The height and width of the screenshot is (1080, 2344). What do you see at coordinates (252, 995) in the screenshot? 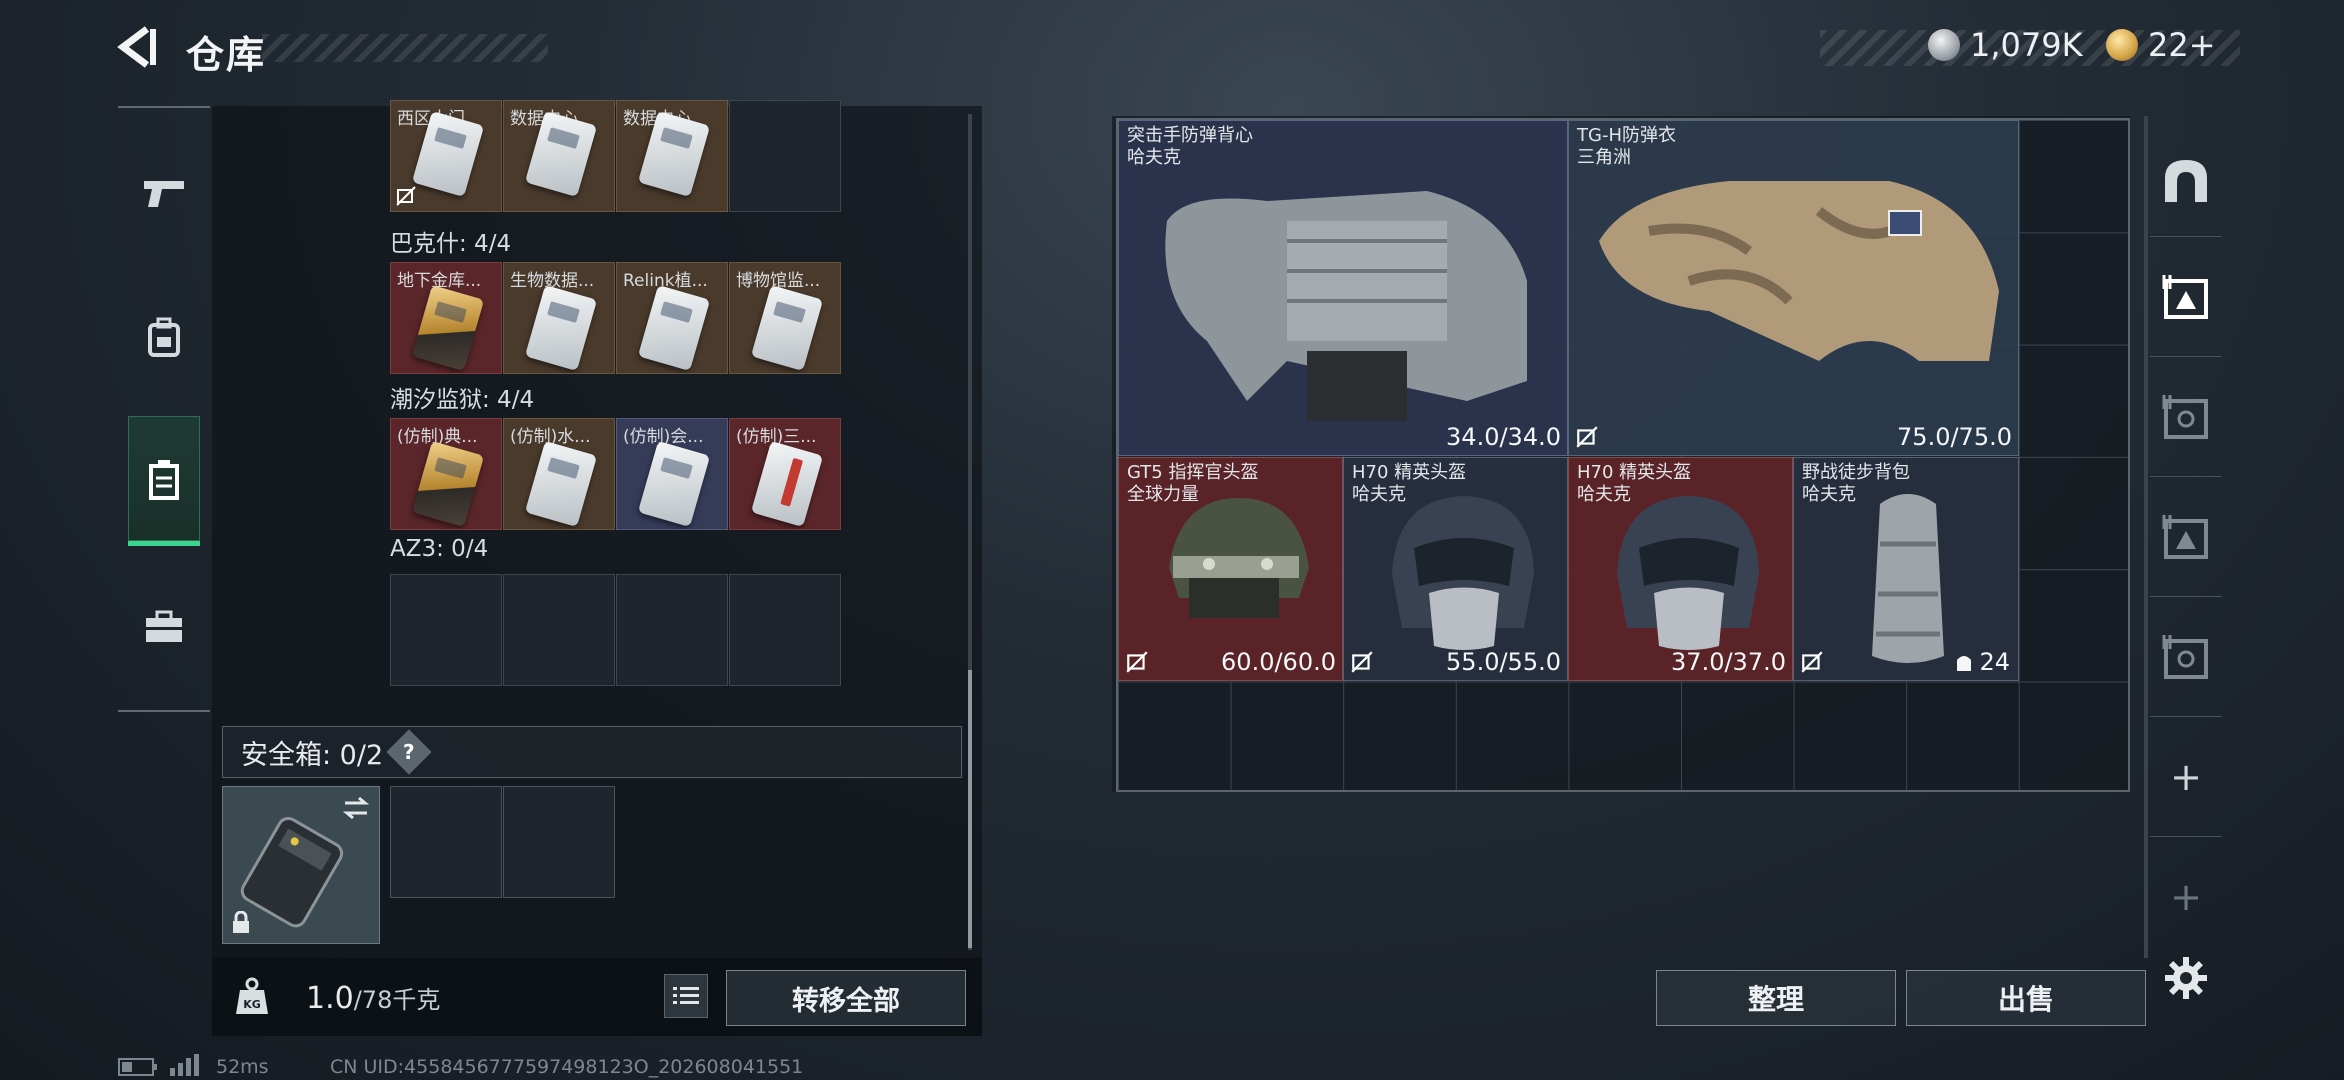
I see `weight-icon: KG` at bounding box center [252, 995].